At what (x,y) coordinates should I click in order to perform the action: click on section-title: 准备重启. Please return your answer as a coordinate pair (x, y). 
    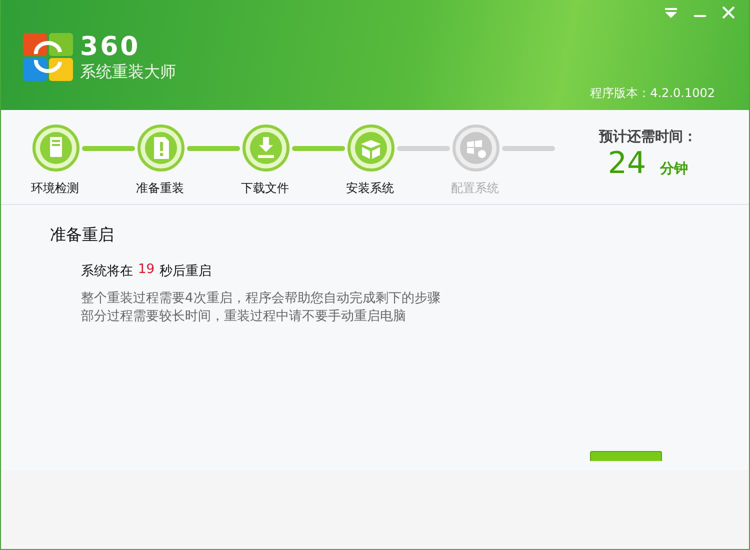
    Looking at the image, I should click on (82, 235).